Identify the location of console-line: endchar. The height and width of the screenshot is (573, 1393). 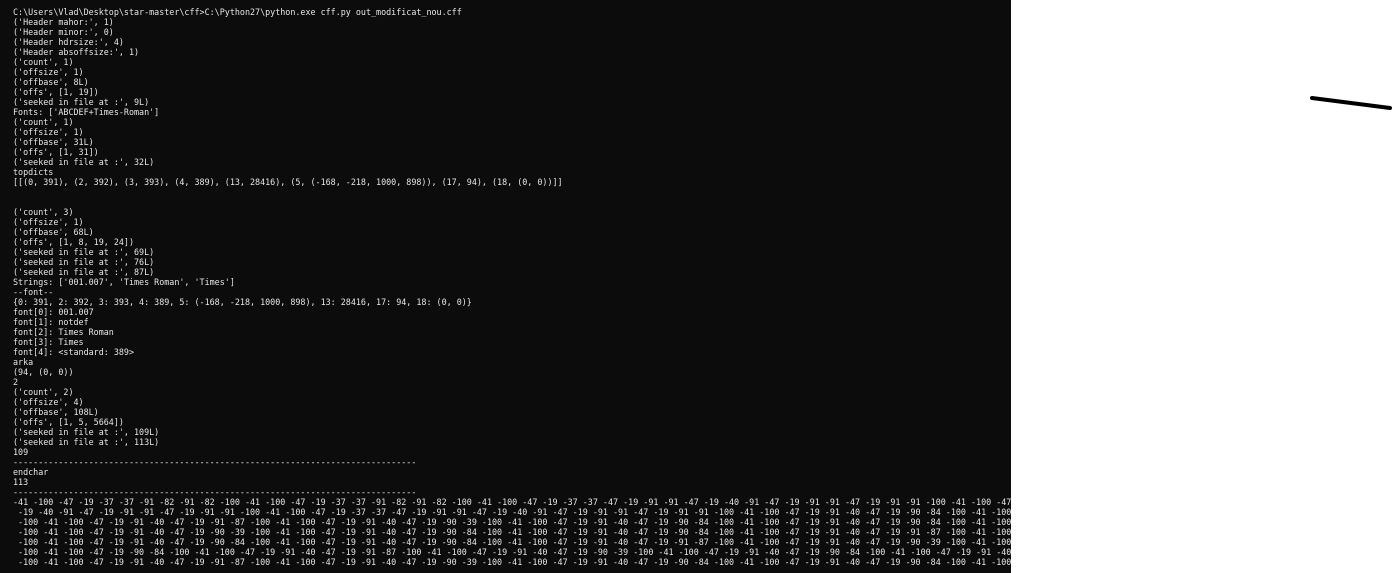
(31, 472).